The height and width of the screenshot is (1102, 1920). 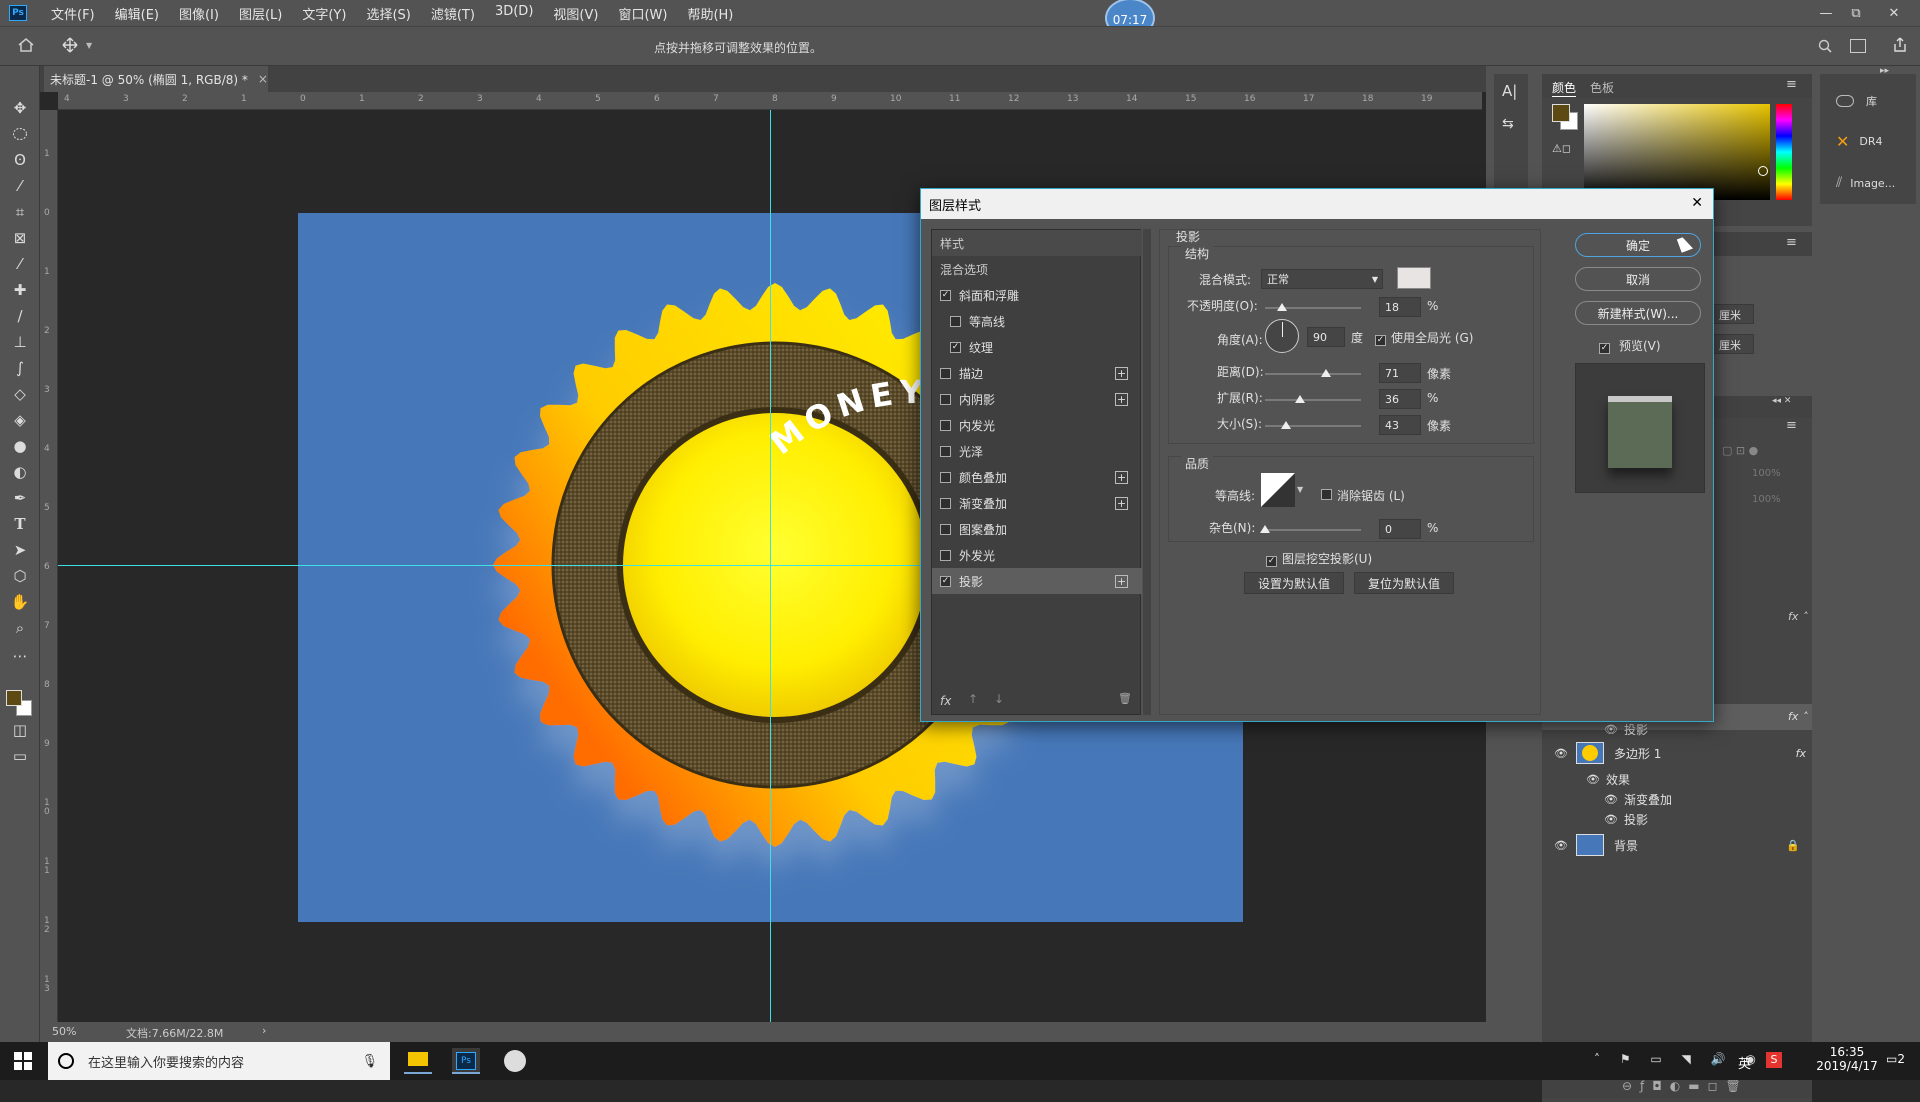 I want to click on distance-slider, so click(x=1313, y=373).